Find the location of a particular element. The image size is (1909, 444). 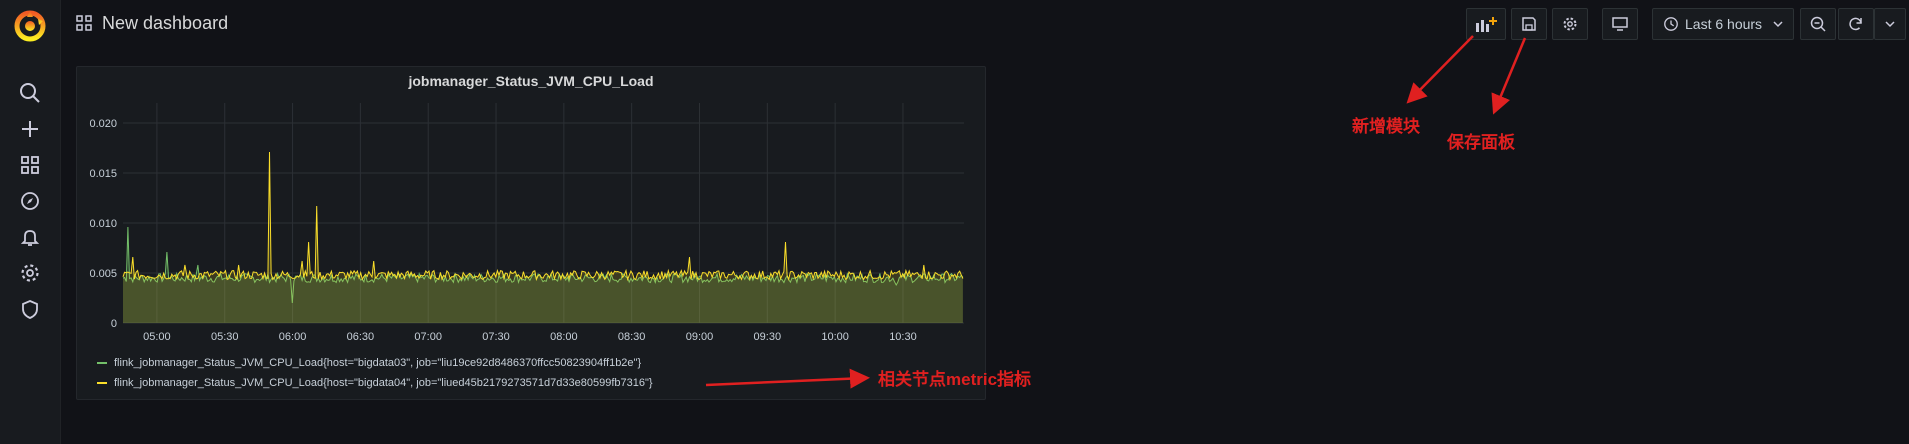

x-tick-label: 07:30 is located at coordinates (496, 337).